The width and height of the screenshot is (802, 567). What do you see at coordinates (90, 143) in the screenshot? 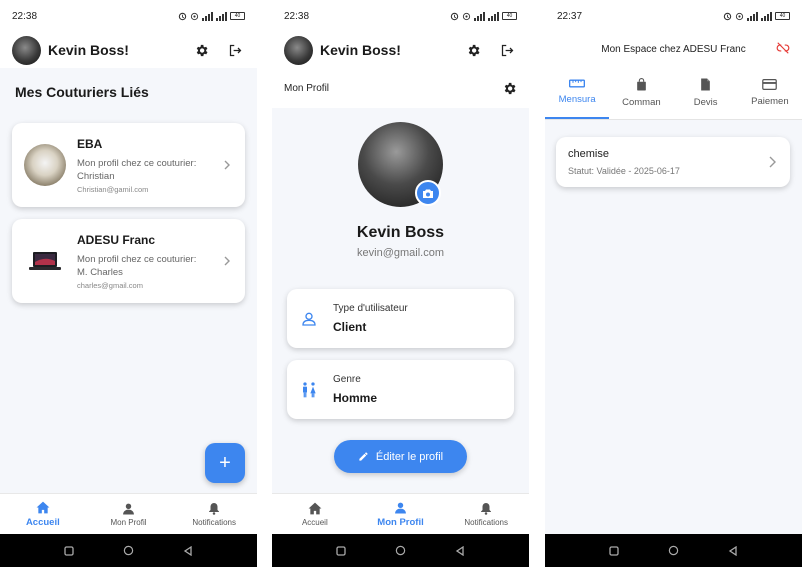
I see `tailor-name: EBA` at bounding box center [90, 143].